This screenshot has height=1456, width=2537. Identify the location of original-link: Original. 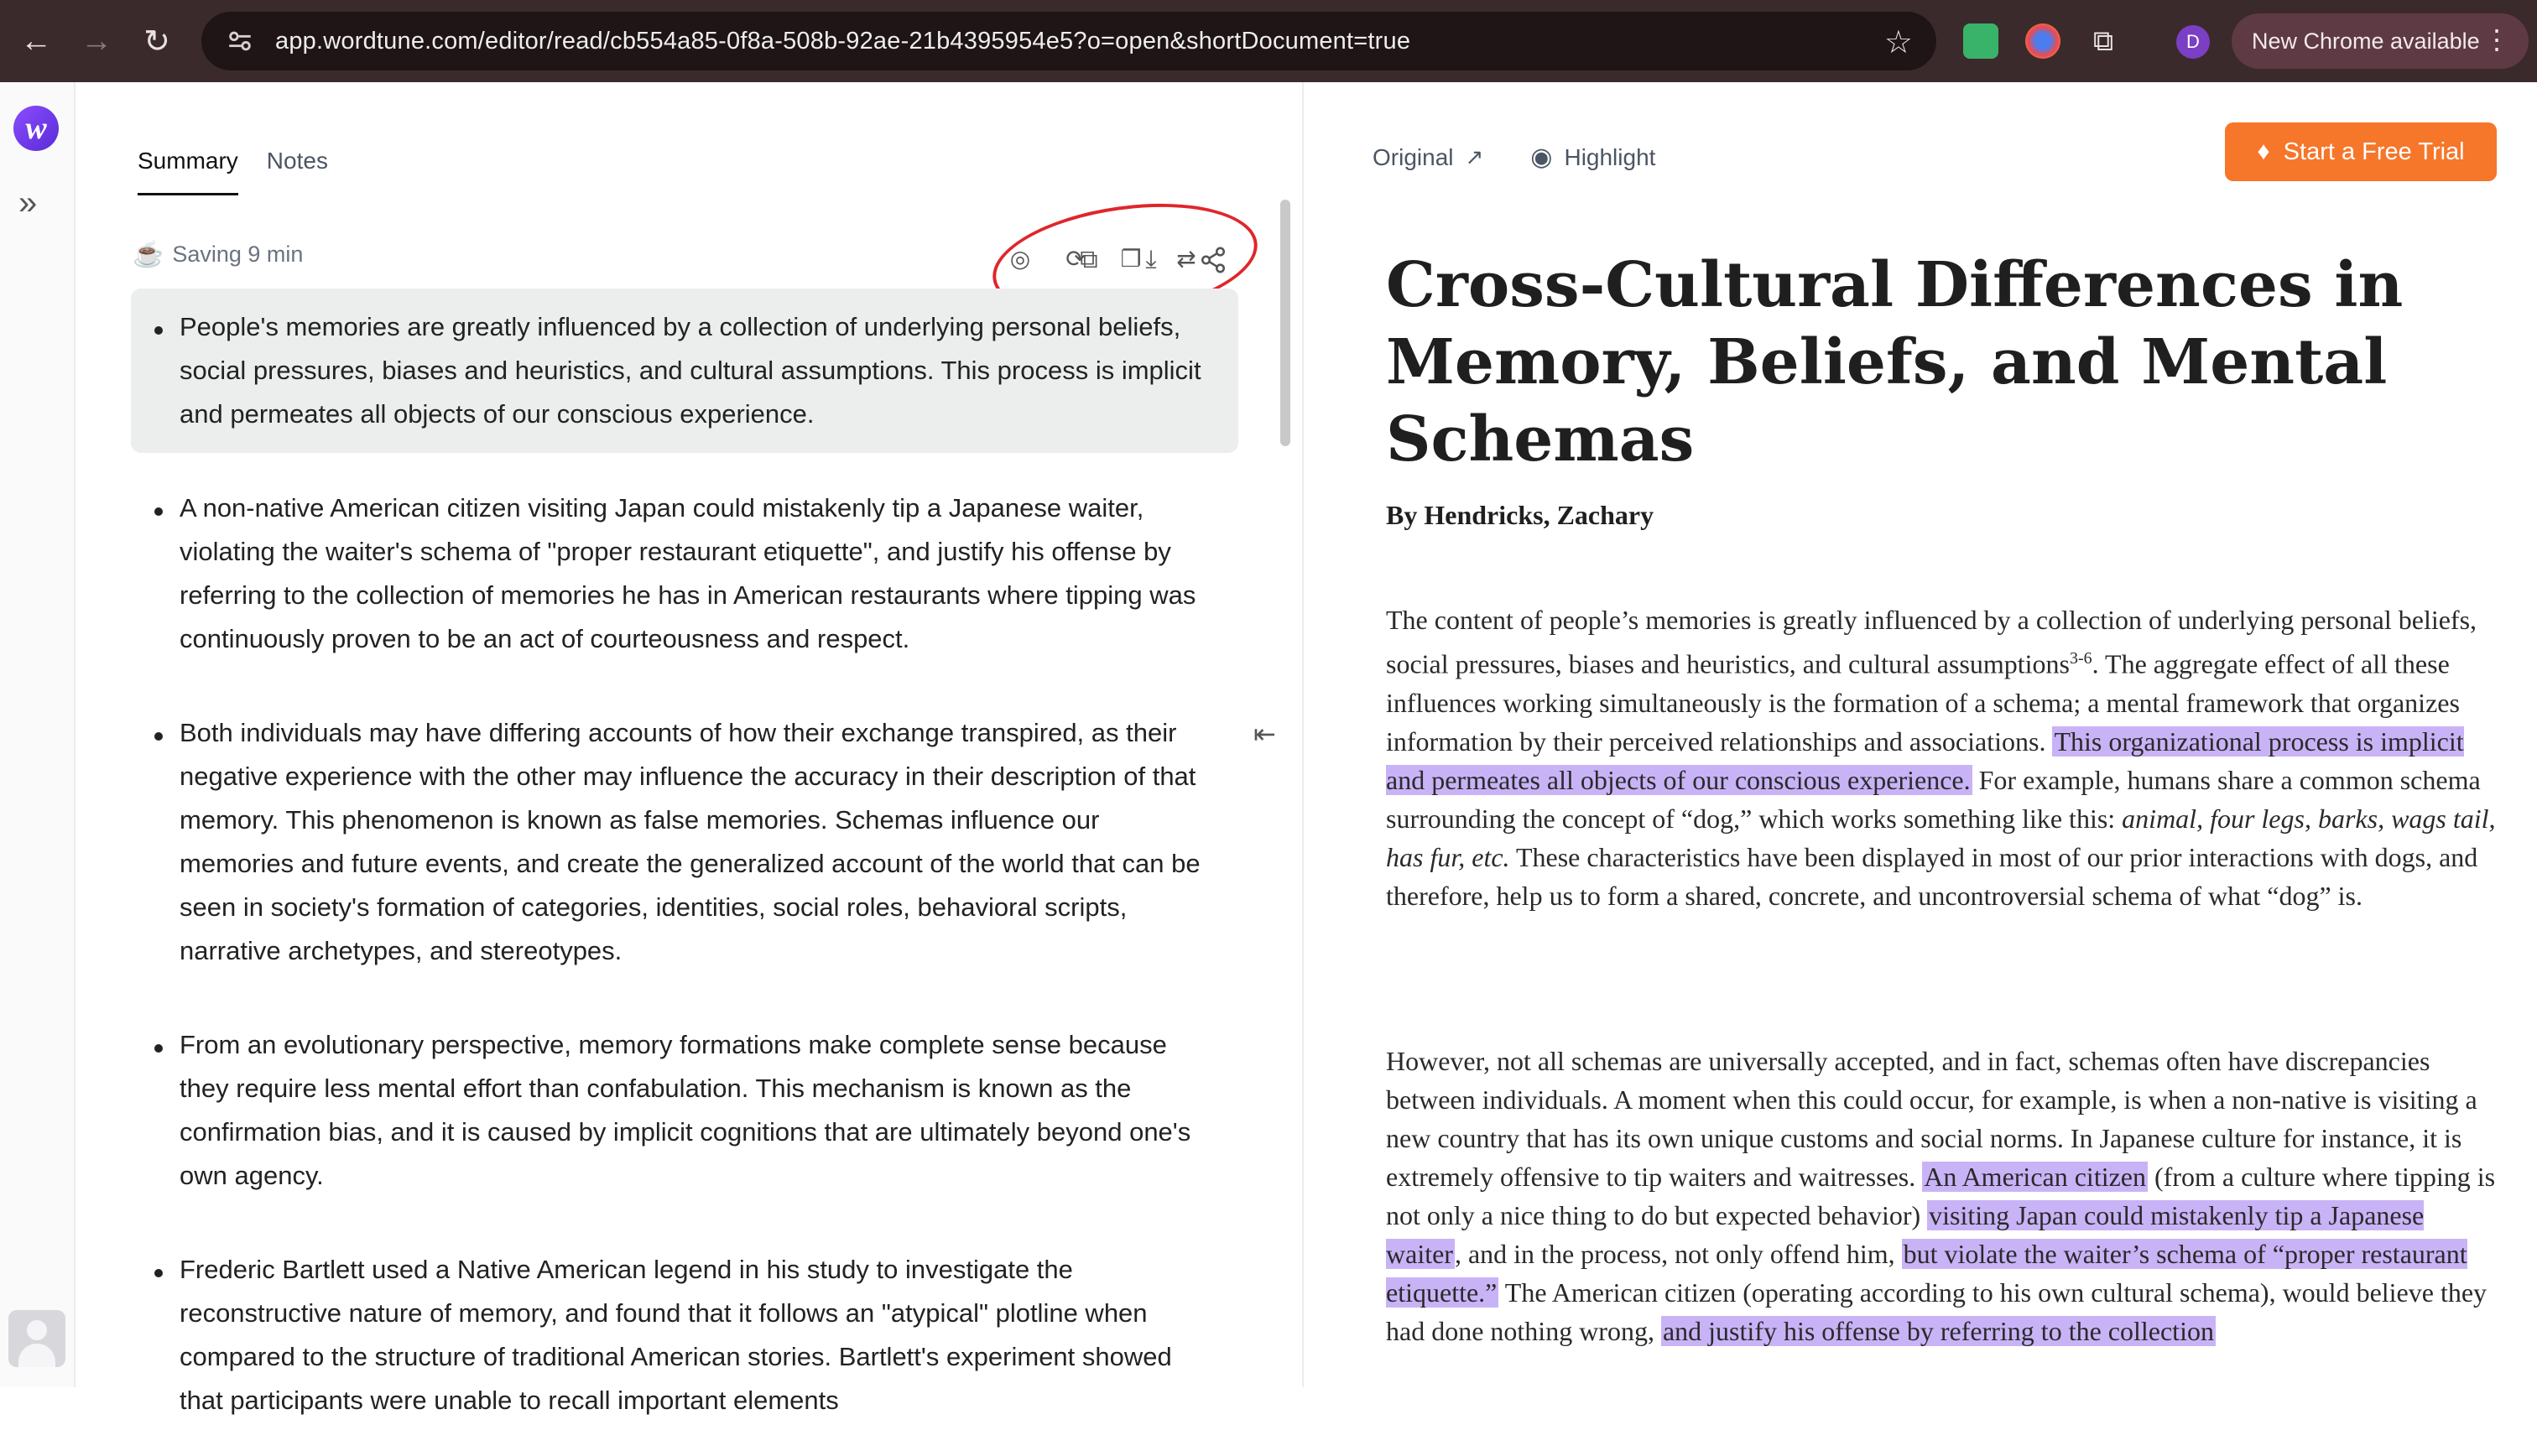
(1413, 157).